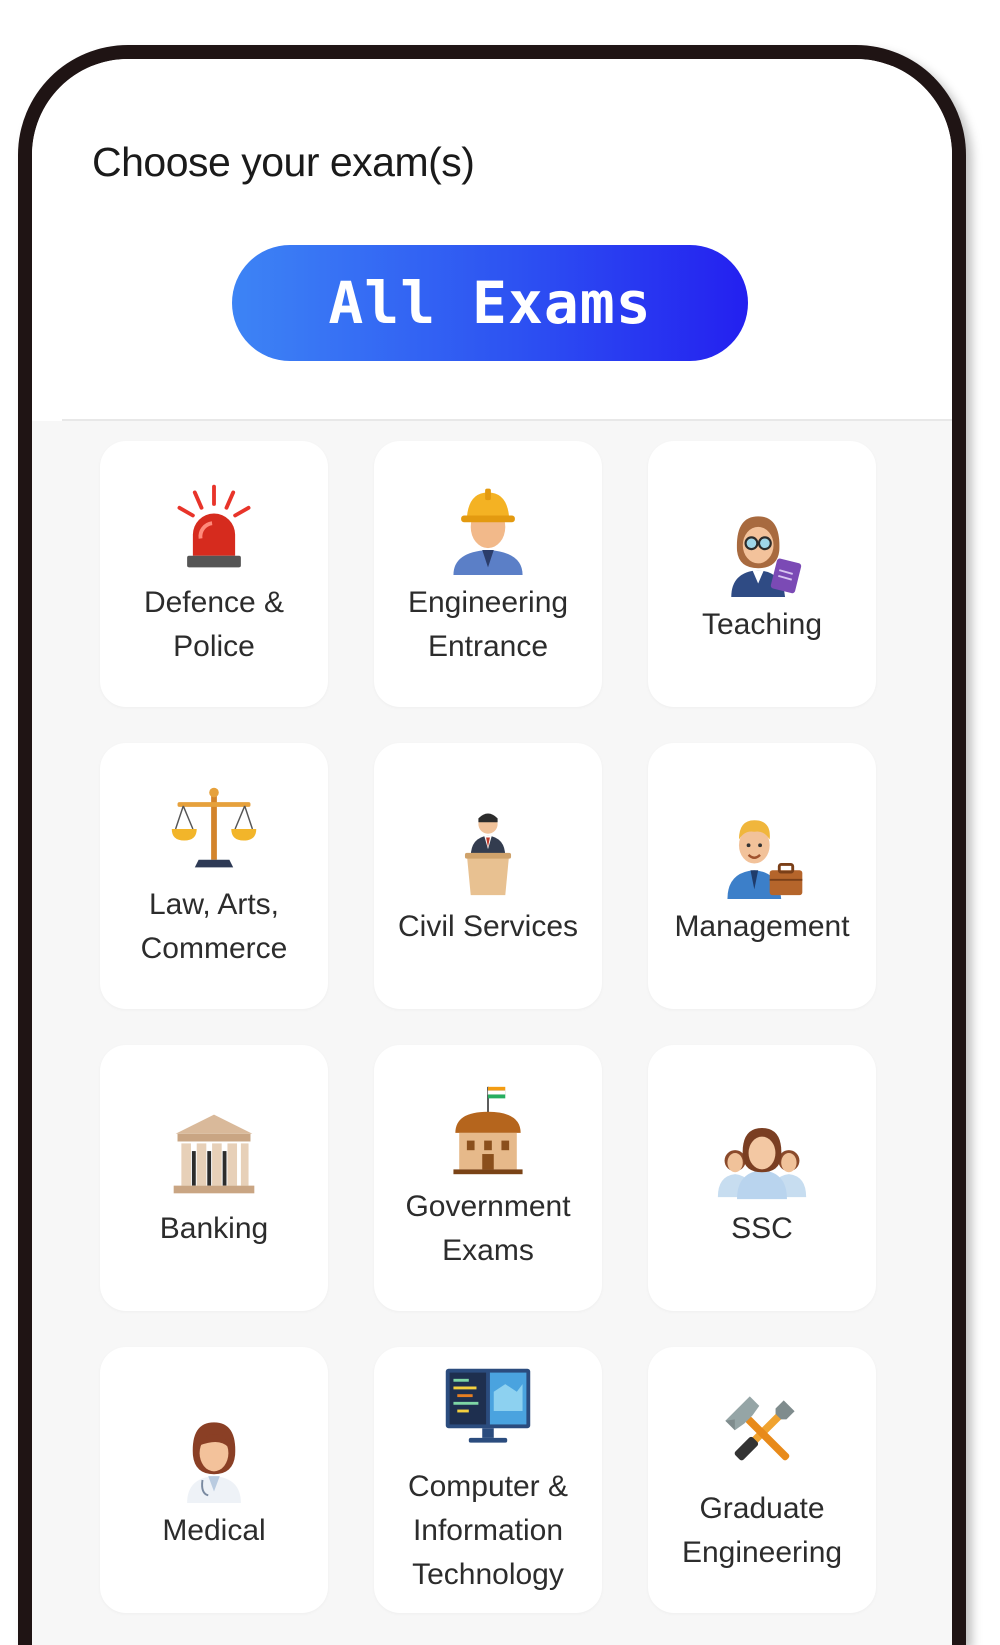 This screenshot has width=1000, height=1645. I want to click on category-label: Engineering Entrance, so click(488, 624).